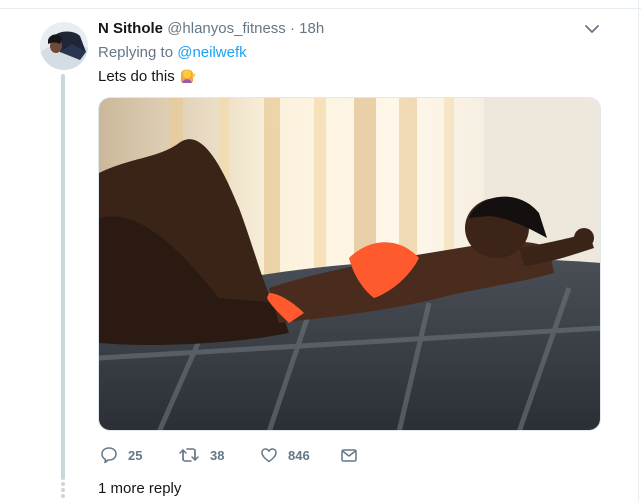  Describe the element at coordinates (299, 455) in the screenshot. I see `like-count: 846` at that location.